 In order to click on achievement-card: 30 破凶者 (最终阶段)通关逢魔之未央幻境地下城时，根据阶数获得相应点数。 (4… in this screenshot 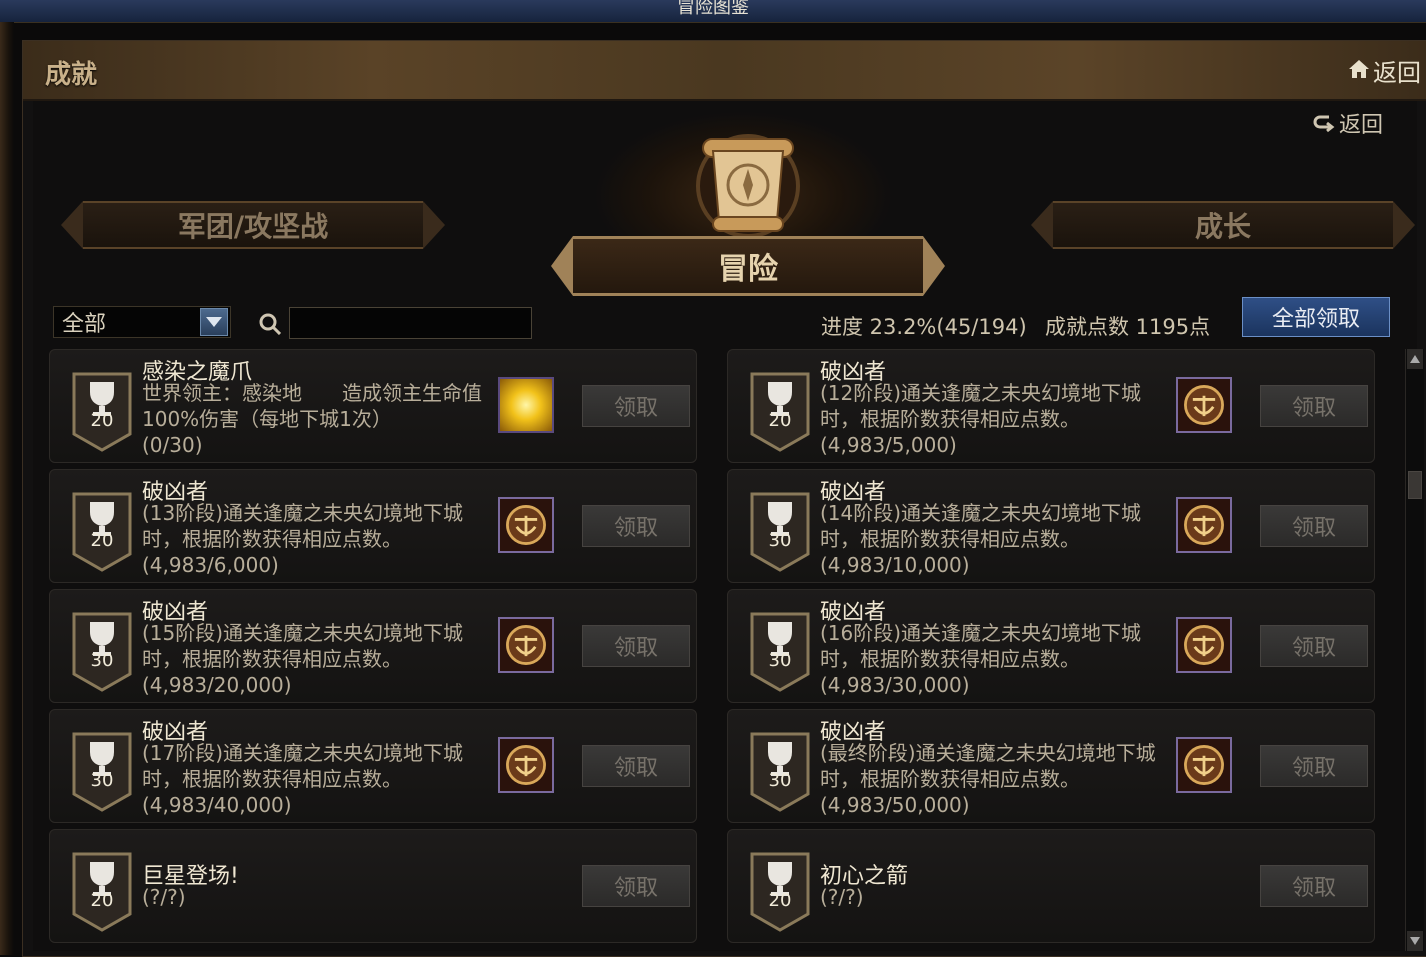, I will do `click(1051, 766)`.